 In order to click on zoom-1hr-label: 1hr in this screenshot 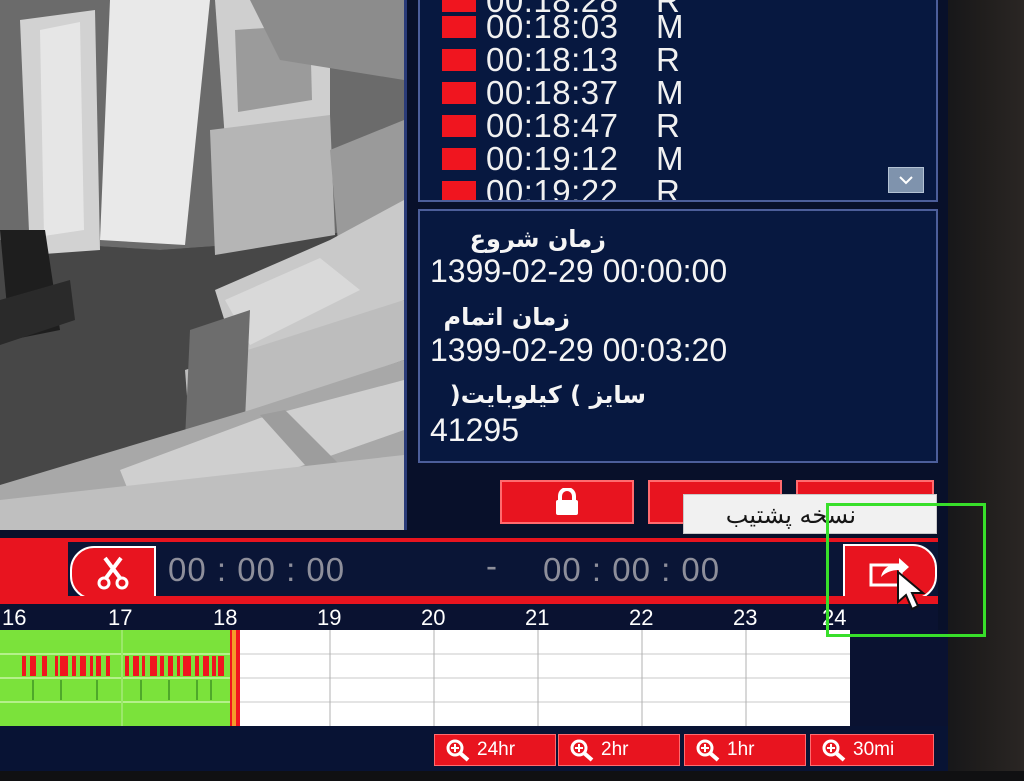, I will do `click(741, 749)`.